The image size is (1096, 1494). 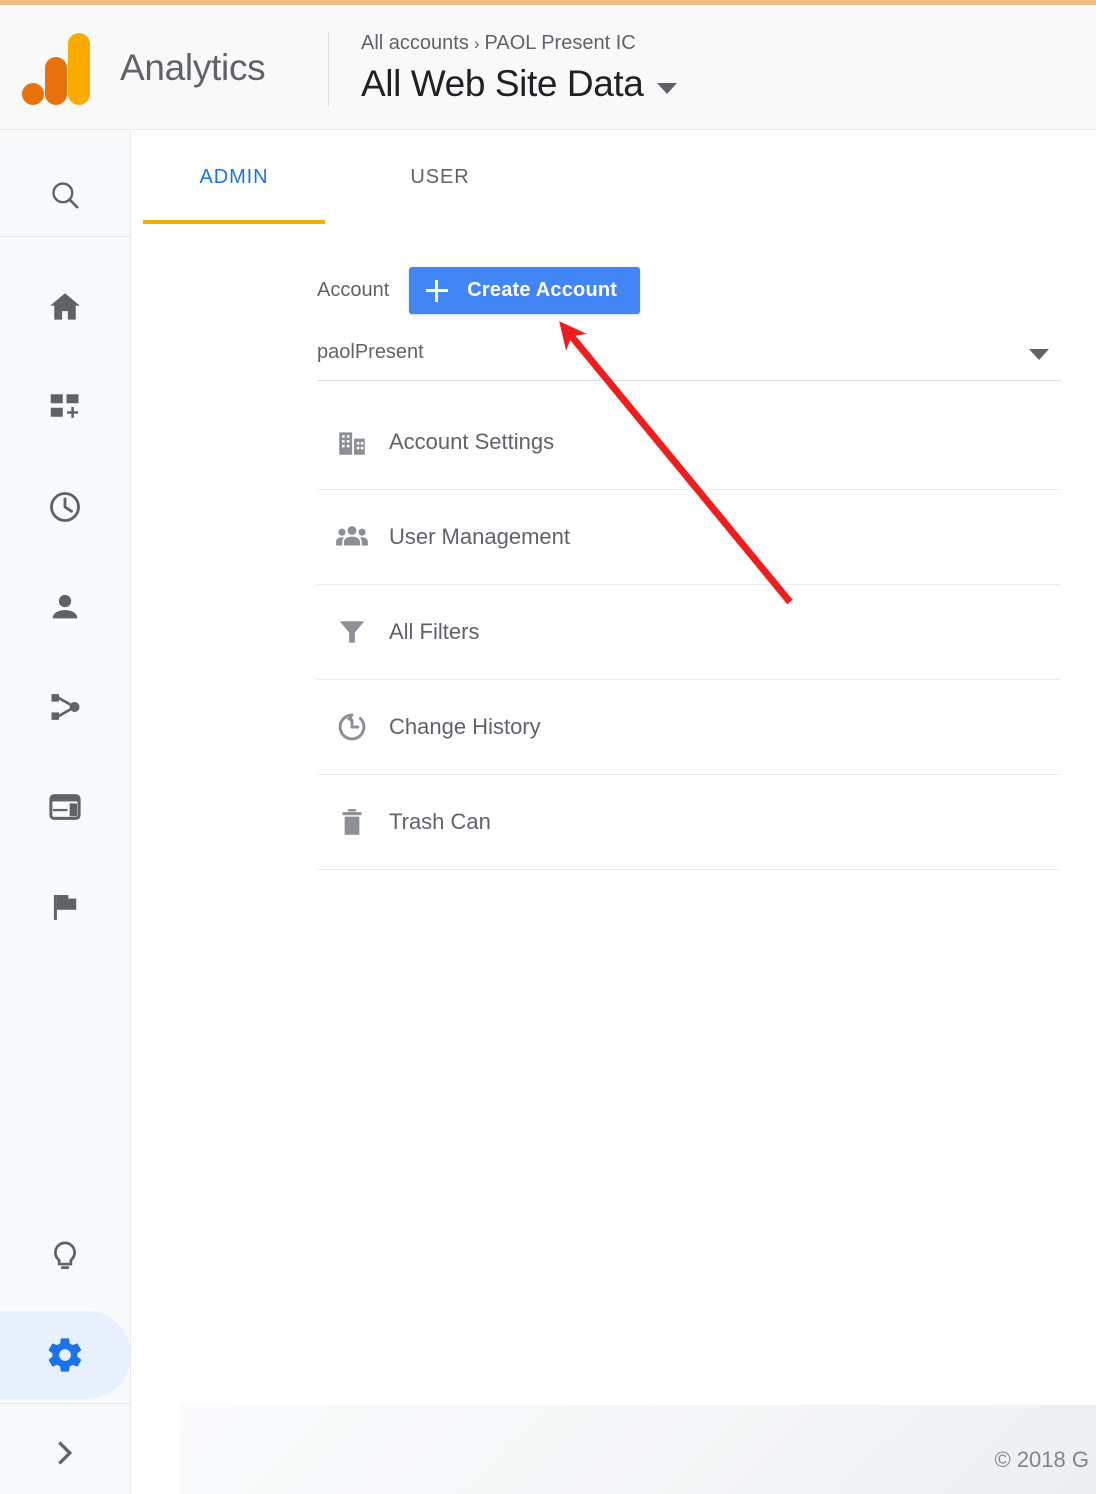 I want to click on trash-can-icon, so click(x=353, y=822).